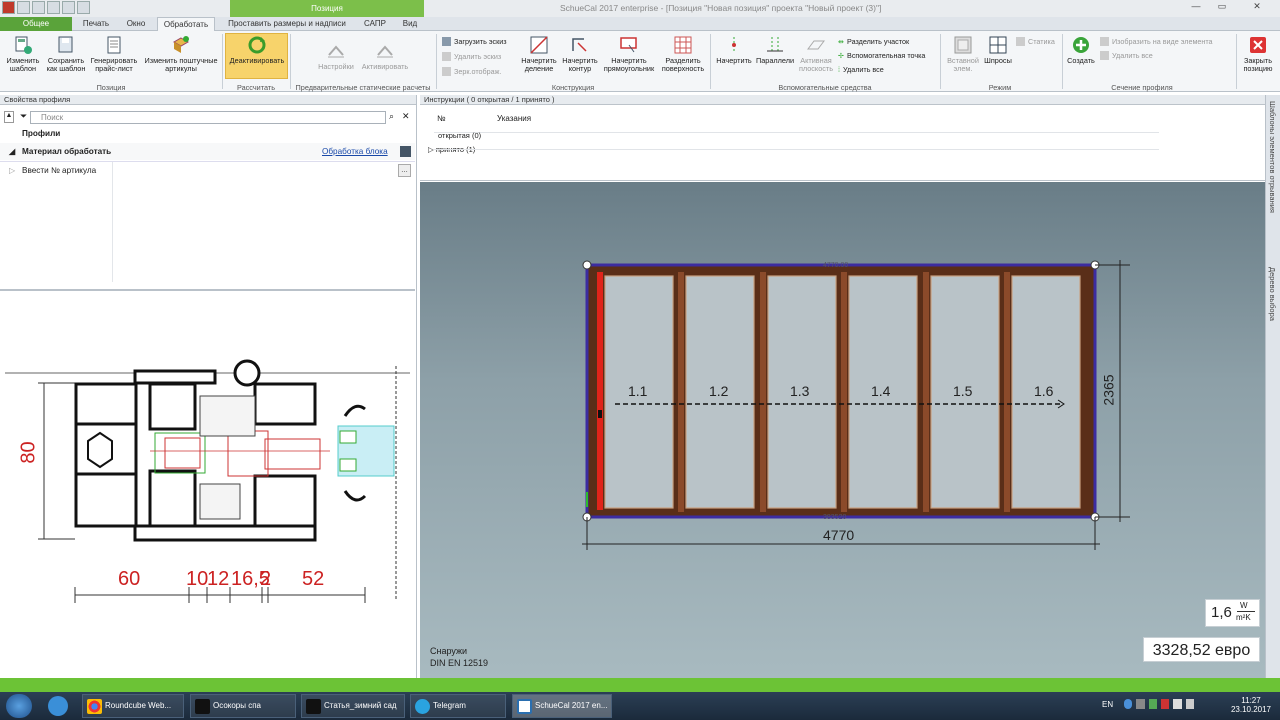  Describe the element at coordinates (816, 54) in the screenshot. I see `active-plane-button: Активная плоскость` at that location.